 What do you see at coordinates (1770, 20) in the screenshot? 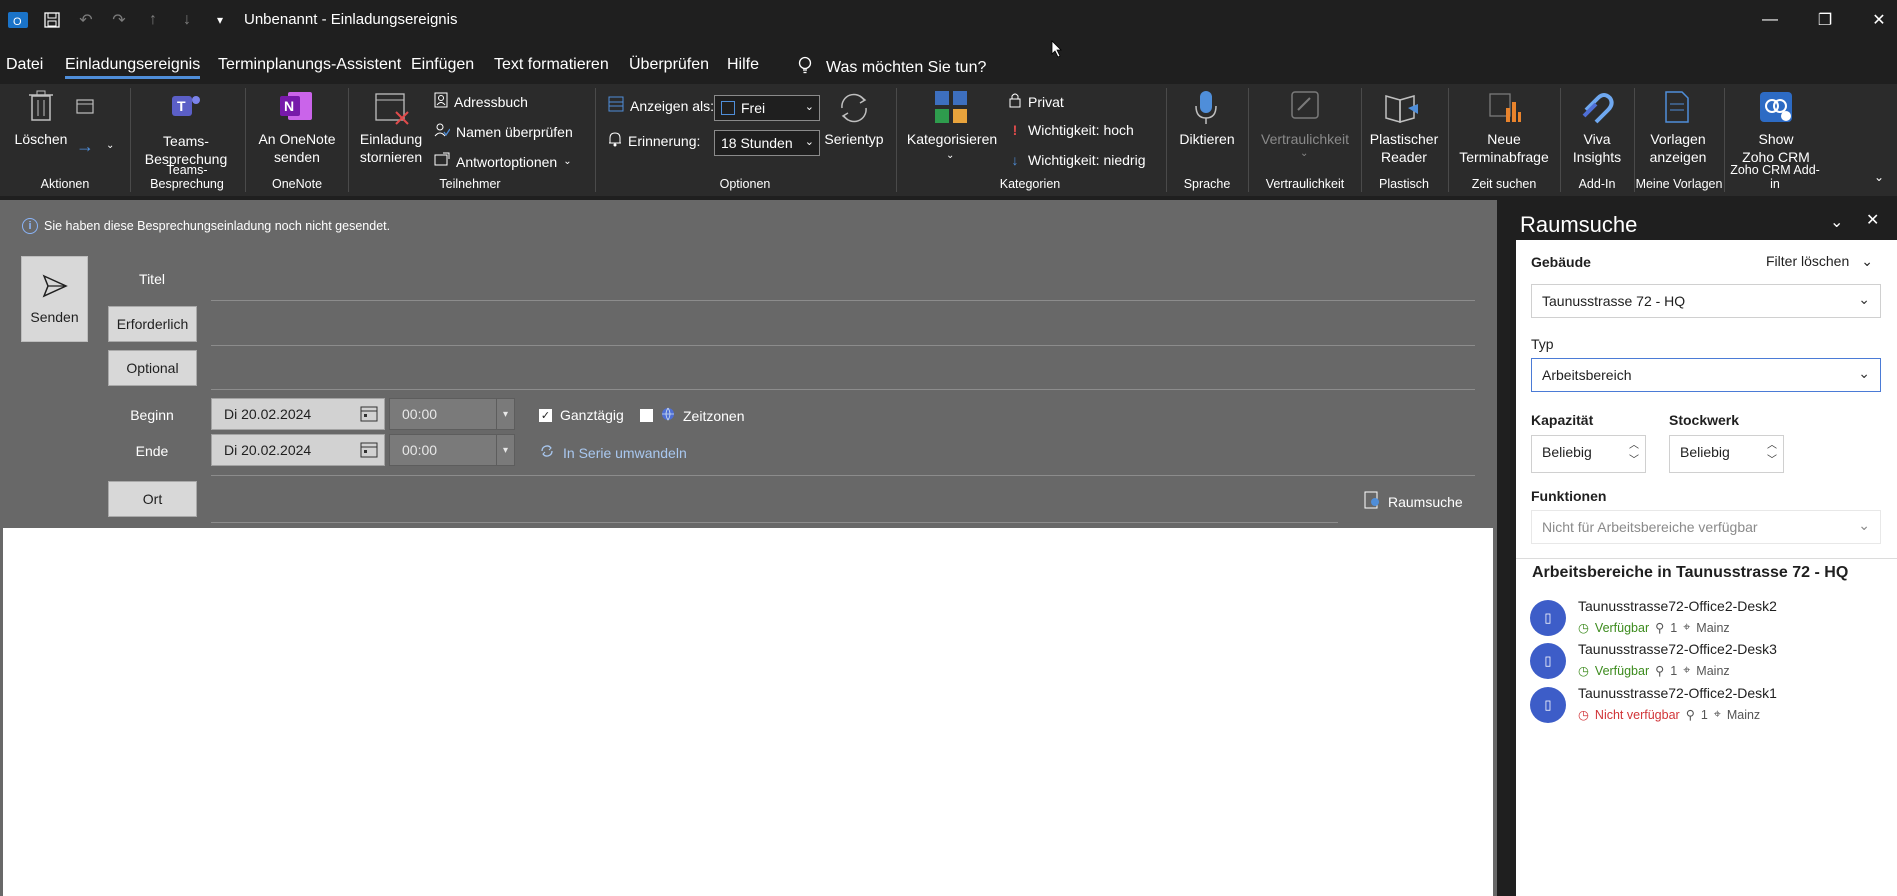
I see `minimize-button: —` at bounding box center [1770, 20].